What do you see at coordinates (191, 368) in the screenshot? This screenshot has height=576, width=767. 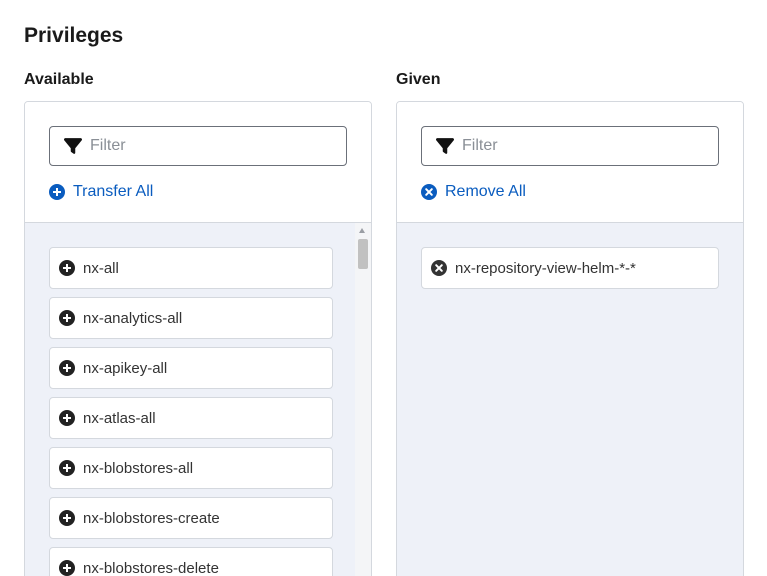 I see `list-item: nx-apikey-all` at bounding box center [191, 368].